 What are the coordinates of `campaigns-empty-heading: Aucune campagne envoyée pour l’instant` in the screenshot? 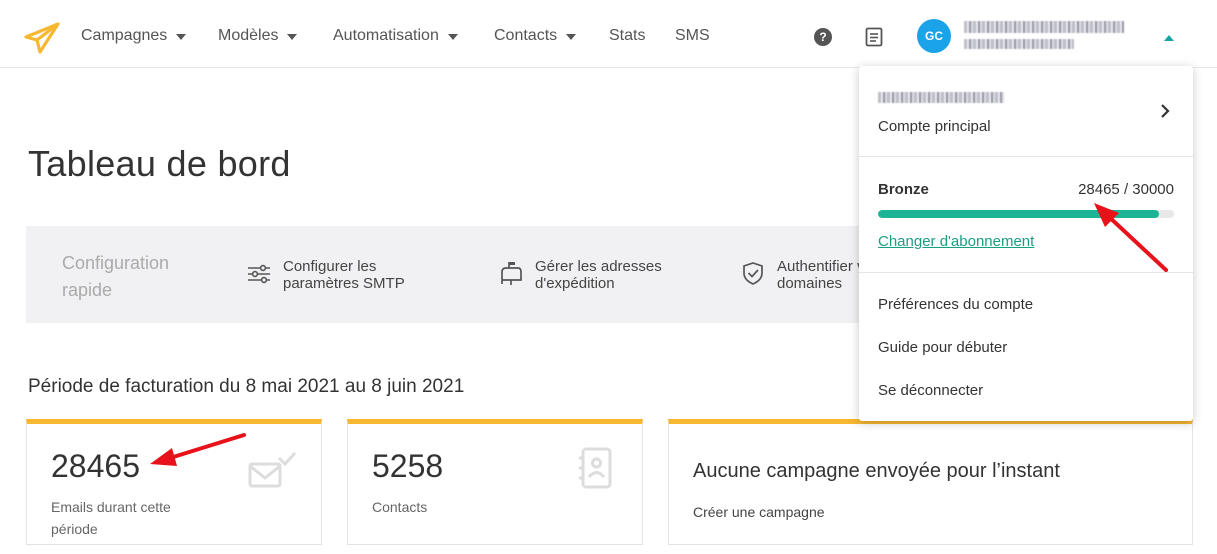 It's located at (876, 471).